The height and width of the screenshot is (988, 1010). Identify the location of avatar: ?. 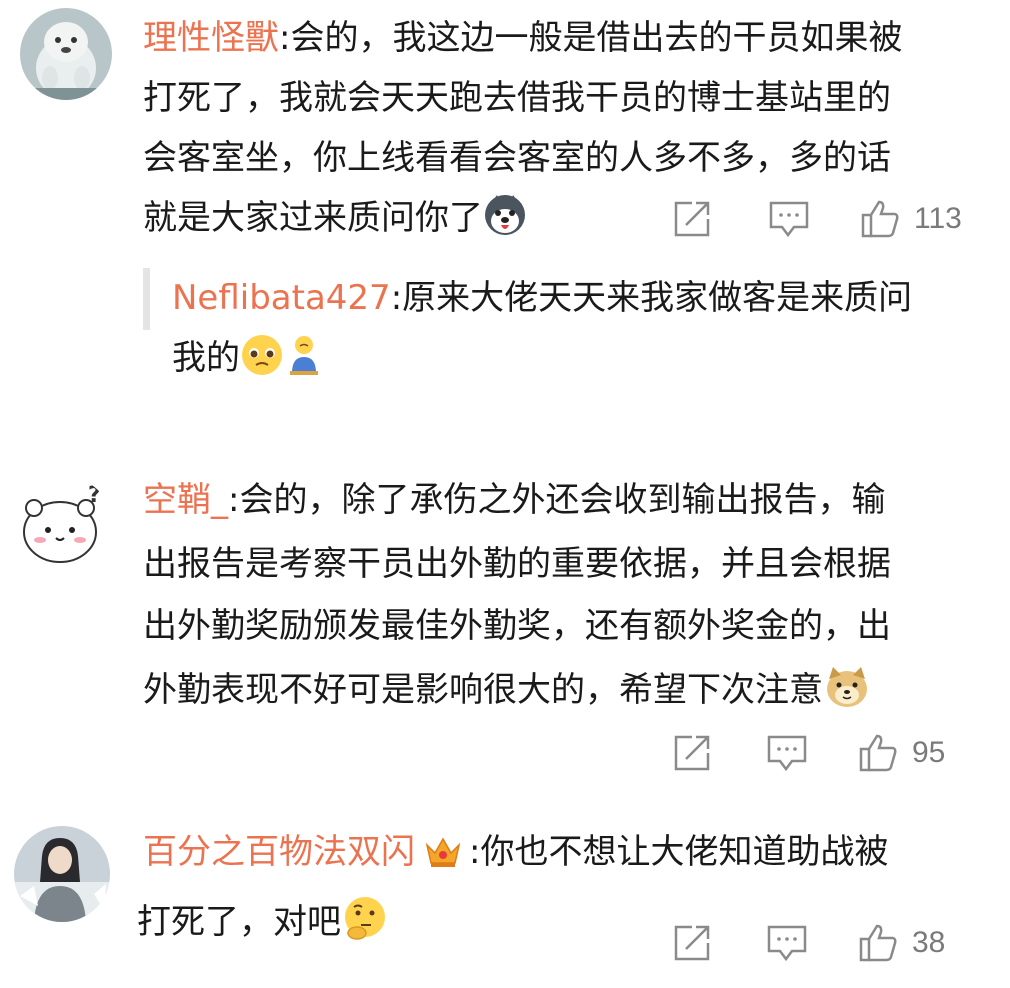
(64, 524).